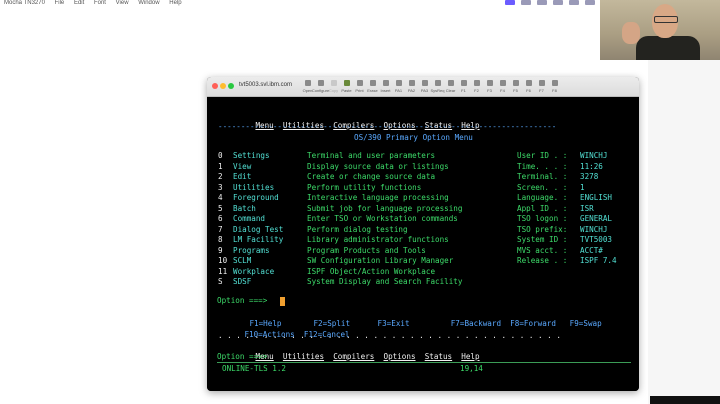 This screenshot has height=404, width=720. What do you see at coordinates (542, 176) in the screenshot?
I see `info-label: Terminal. :` at bounding box center [542, 176].